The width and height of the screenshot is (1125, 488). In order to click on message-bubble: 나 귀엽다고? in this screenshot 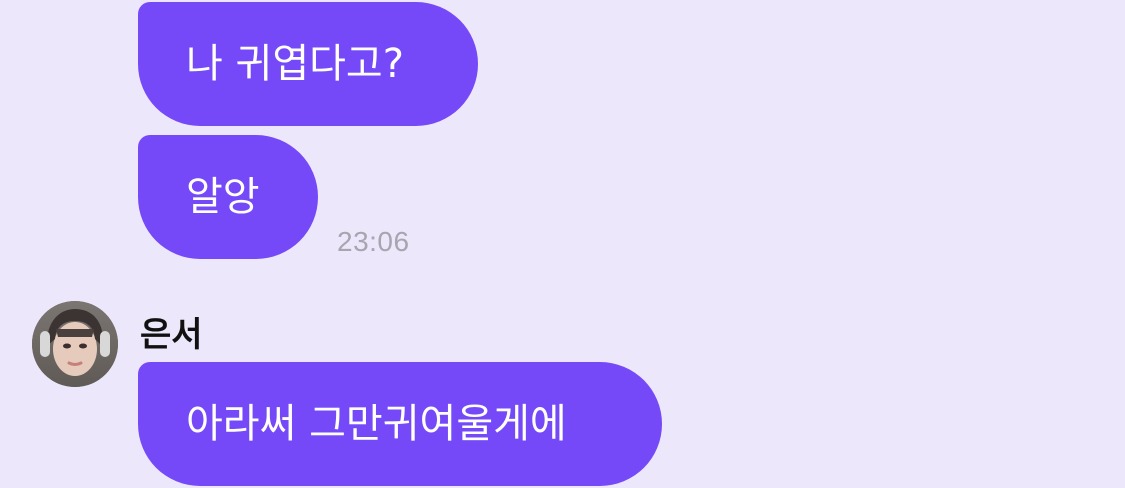, I will do `click(308, 64)`.